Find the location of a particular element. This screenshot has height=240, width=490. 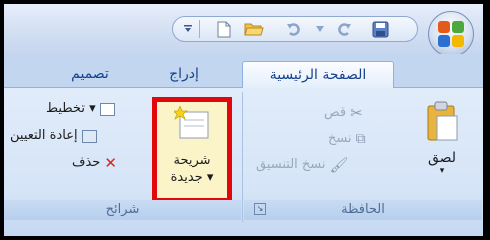

copy-button: ⧉ نسخ is located at coordinates (347, 139).